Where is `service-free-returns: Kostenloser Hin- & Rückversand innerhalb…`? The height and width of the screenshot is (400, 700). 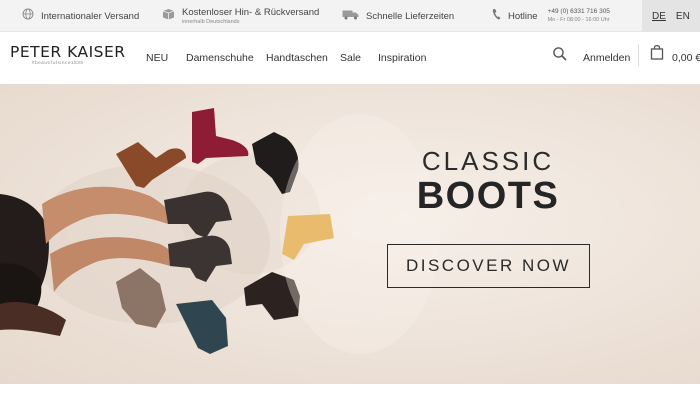 service-free-returns: Kostenloser Hin- & Rückversand innerhalb… is located at coordinates (240, 16).